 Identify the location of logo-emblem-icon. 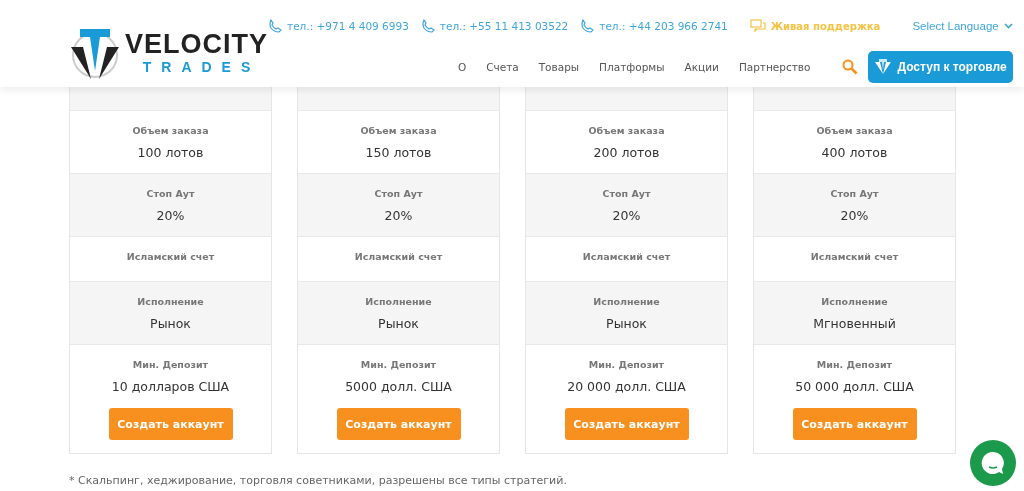
(883, 67).